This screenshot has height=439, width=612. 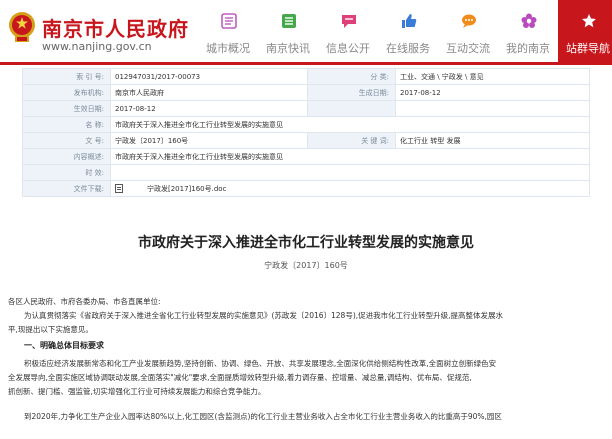 What do you see at coordinates (492, 140) in the screenshot?
I see `keywords-value: 化工行业 转型 发展` at bounding box center [492, 140].